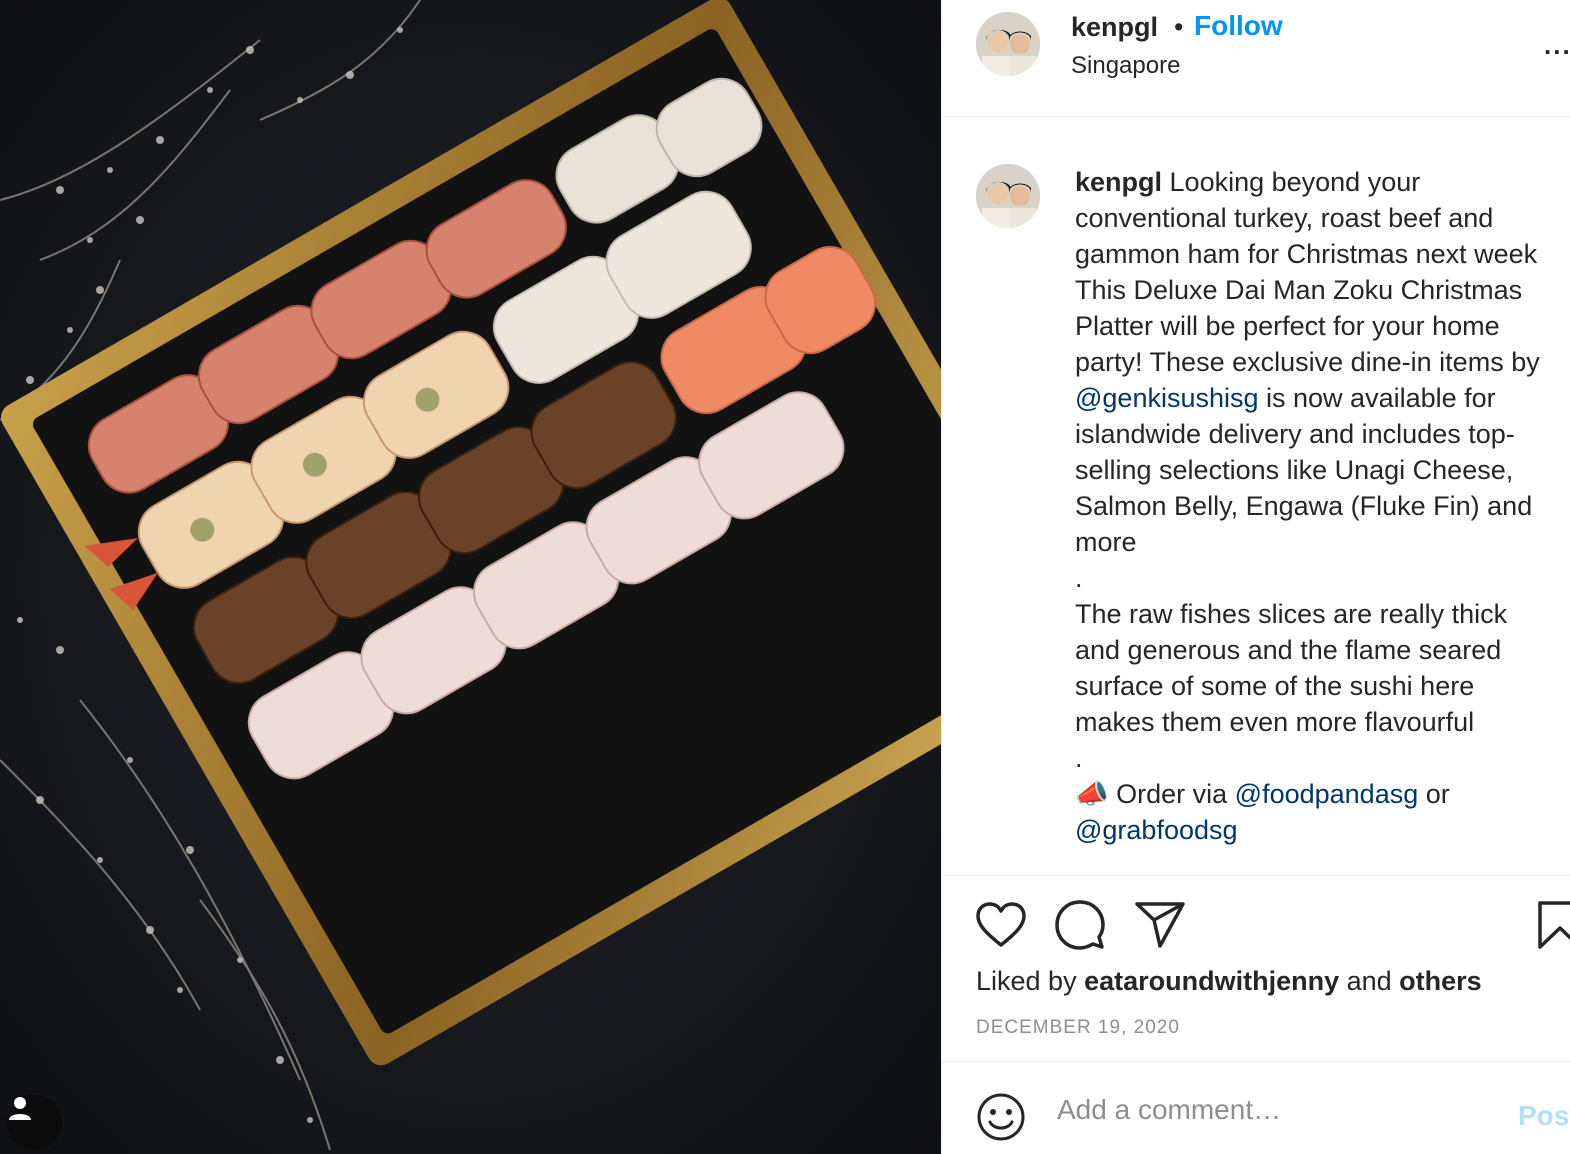 Image resolution: width=1570 pixels, height=1154 pixels. I want to click on share-button, so click(1160, 927).